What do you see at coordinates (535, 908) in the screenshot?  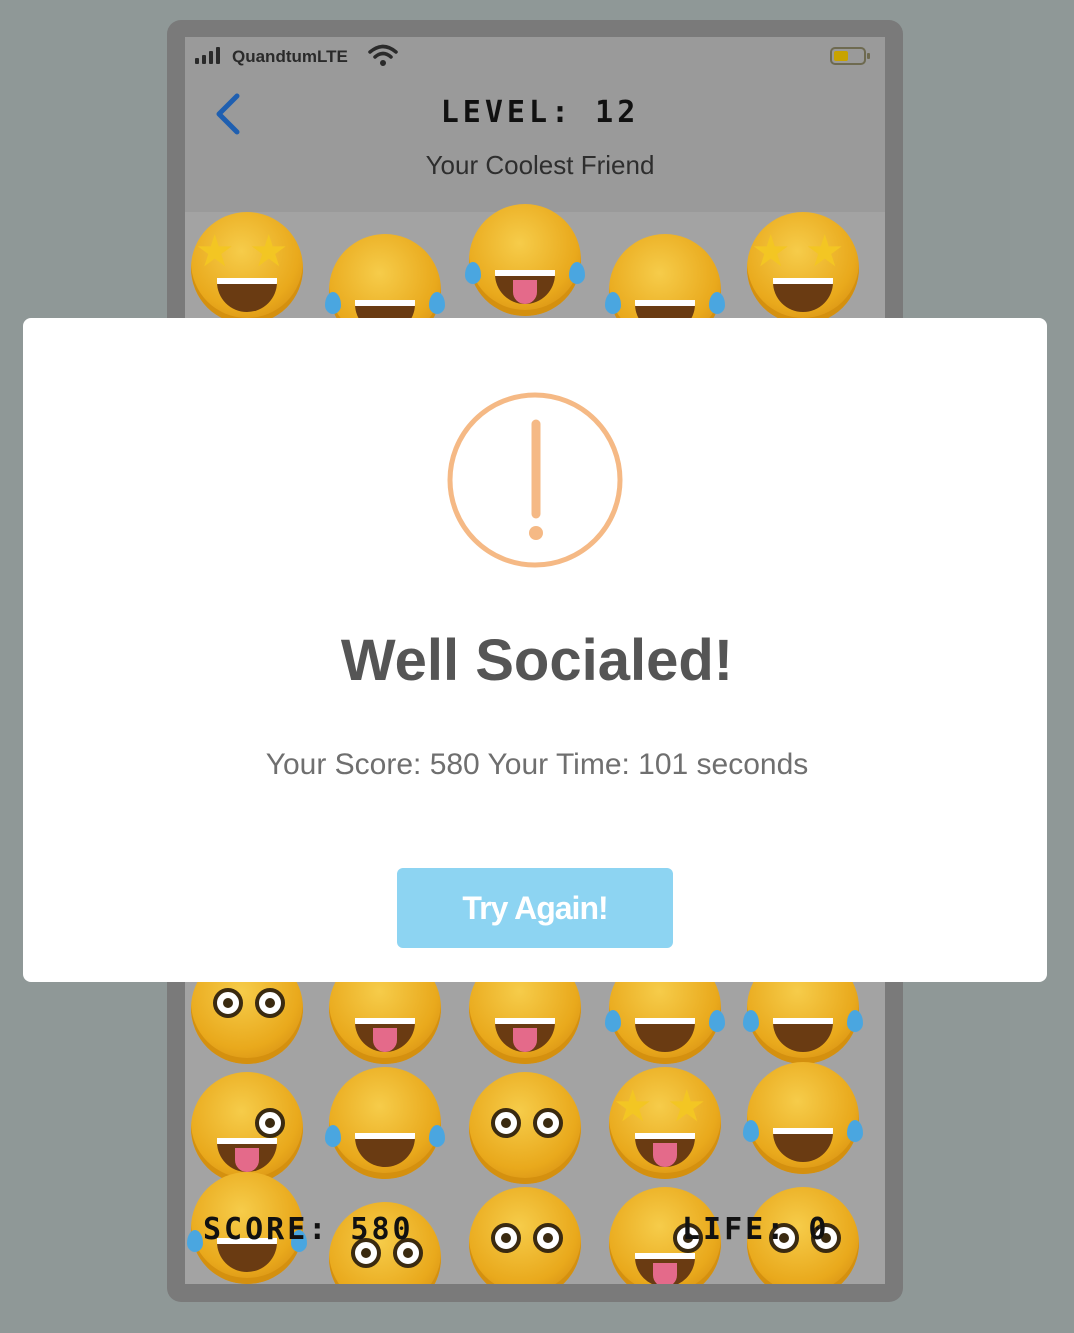 I see `try-again-button: Try Again!` at bounding box center [535, 908].